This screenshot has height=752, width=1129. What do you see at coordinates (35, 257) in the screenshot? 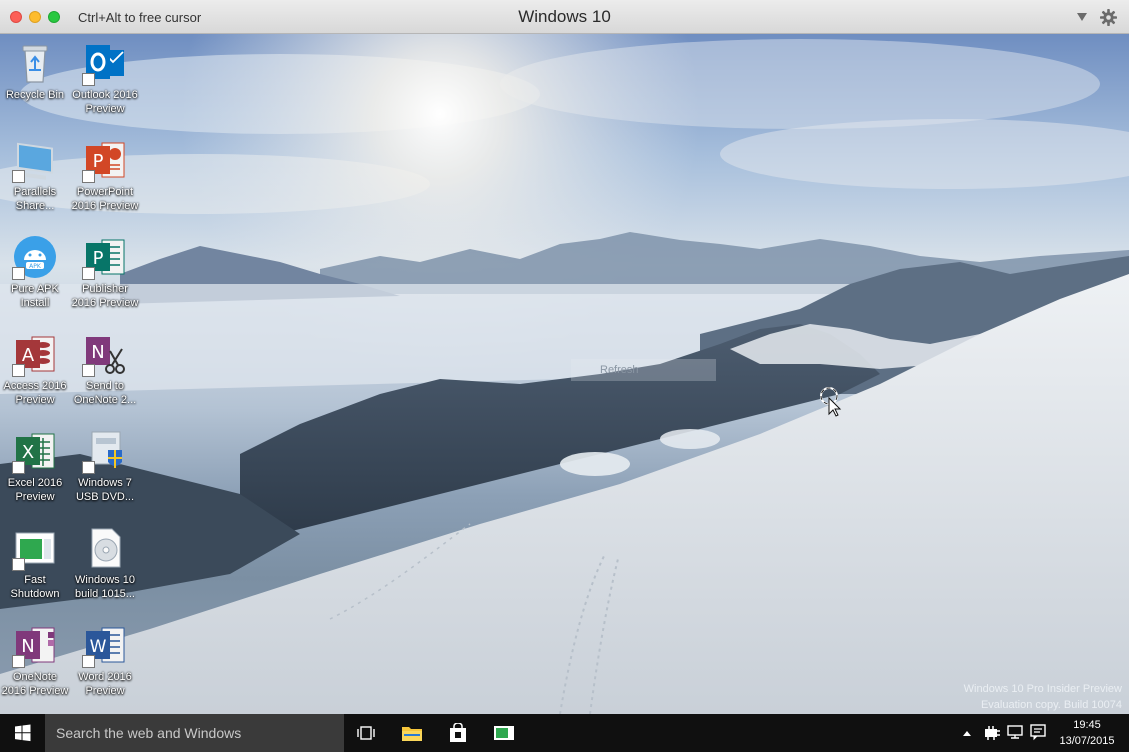
I see `android-apk-icon: APK` at bounding box center [35, 257].